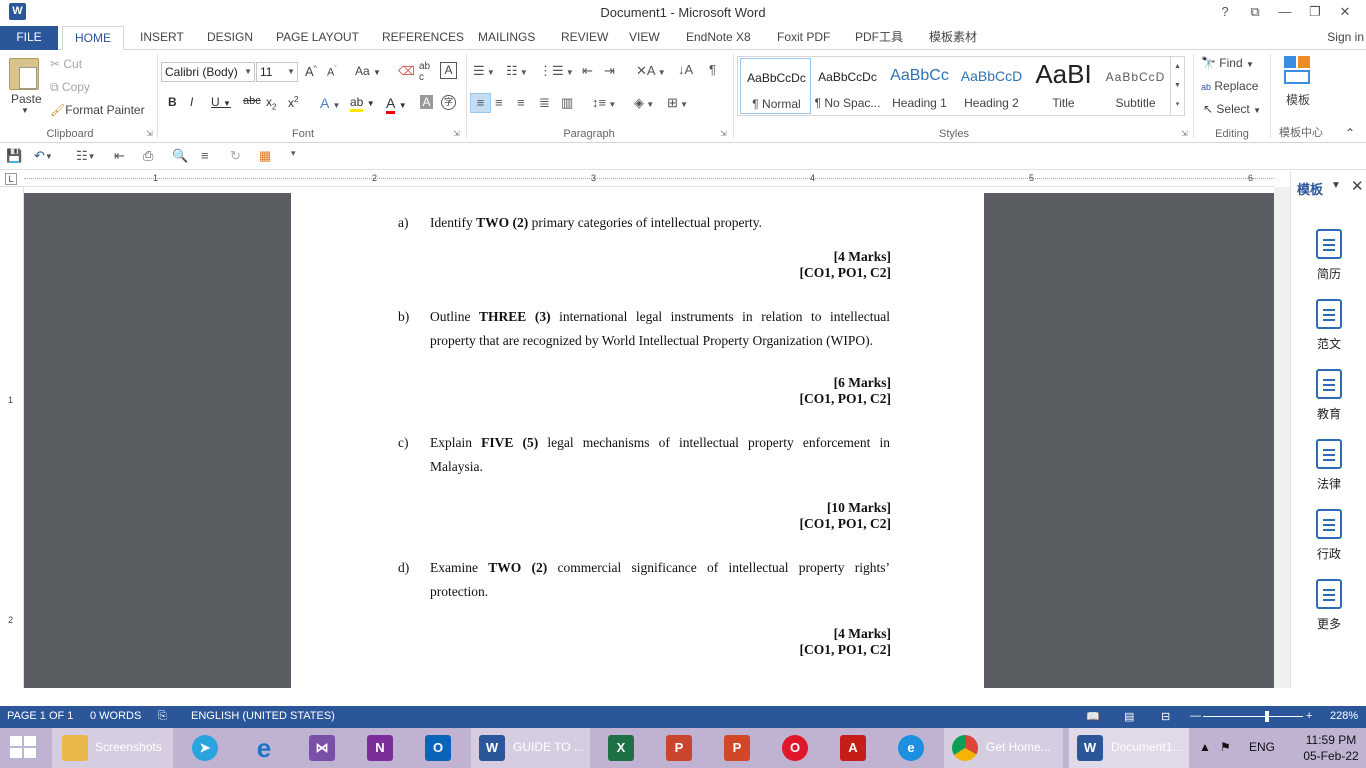 This screenshot has width=1366, height=768. Describe the element at coordinates (1225, 12) in the screenshot. I see `help-icon: ?` at that location.